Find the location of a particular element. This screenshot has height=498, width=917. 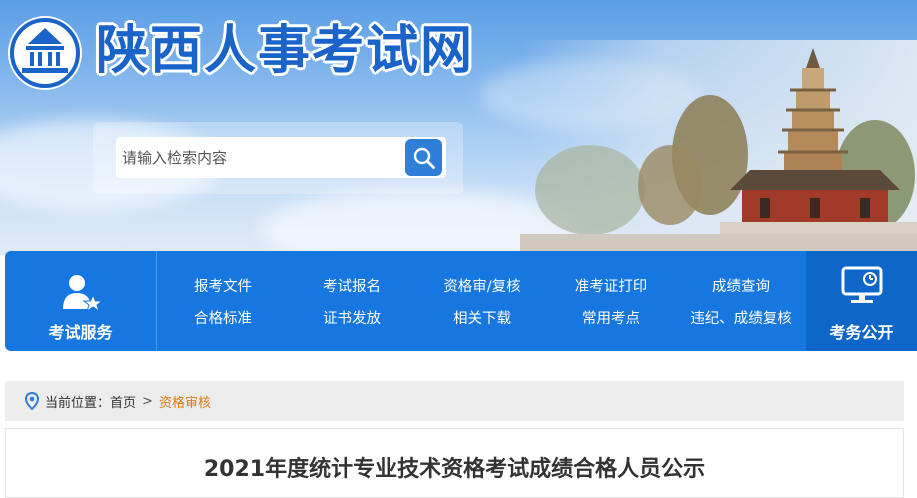

exam-service-section: 考试服务 is located at coordinates (81, 301).